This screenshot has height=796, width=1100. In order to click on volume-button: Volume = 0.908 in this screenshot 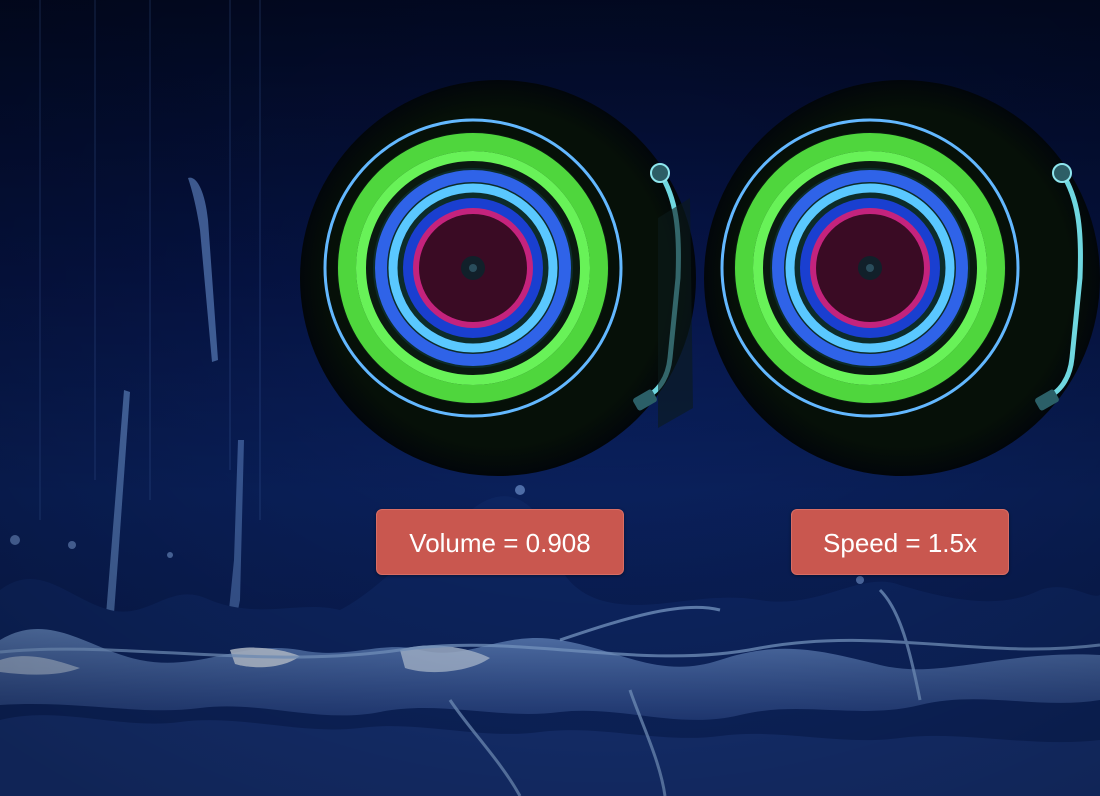, I will do `click(500, 542)`.